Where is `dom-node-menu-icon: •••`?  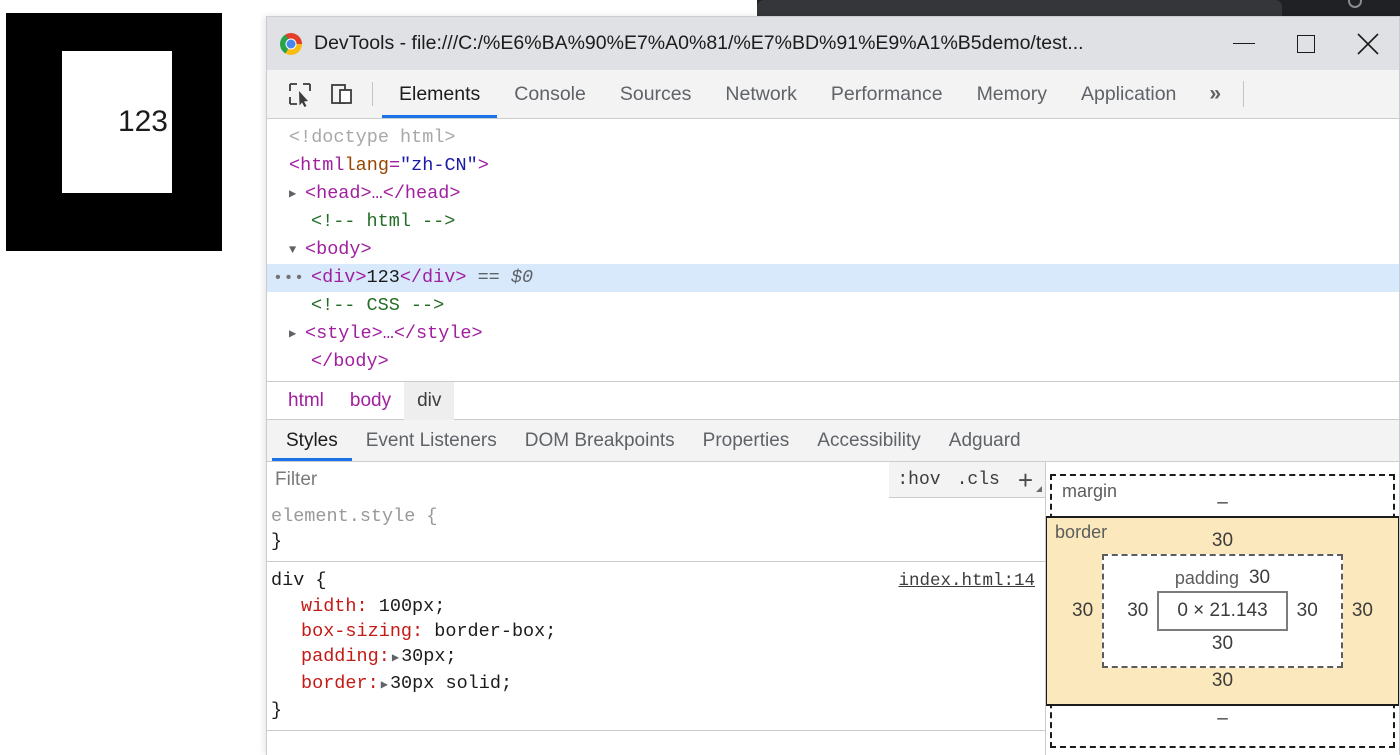 dom-node-menu-icon: ••• is located at coordinates (289, 278).